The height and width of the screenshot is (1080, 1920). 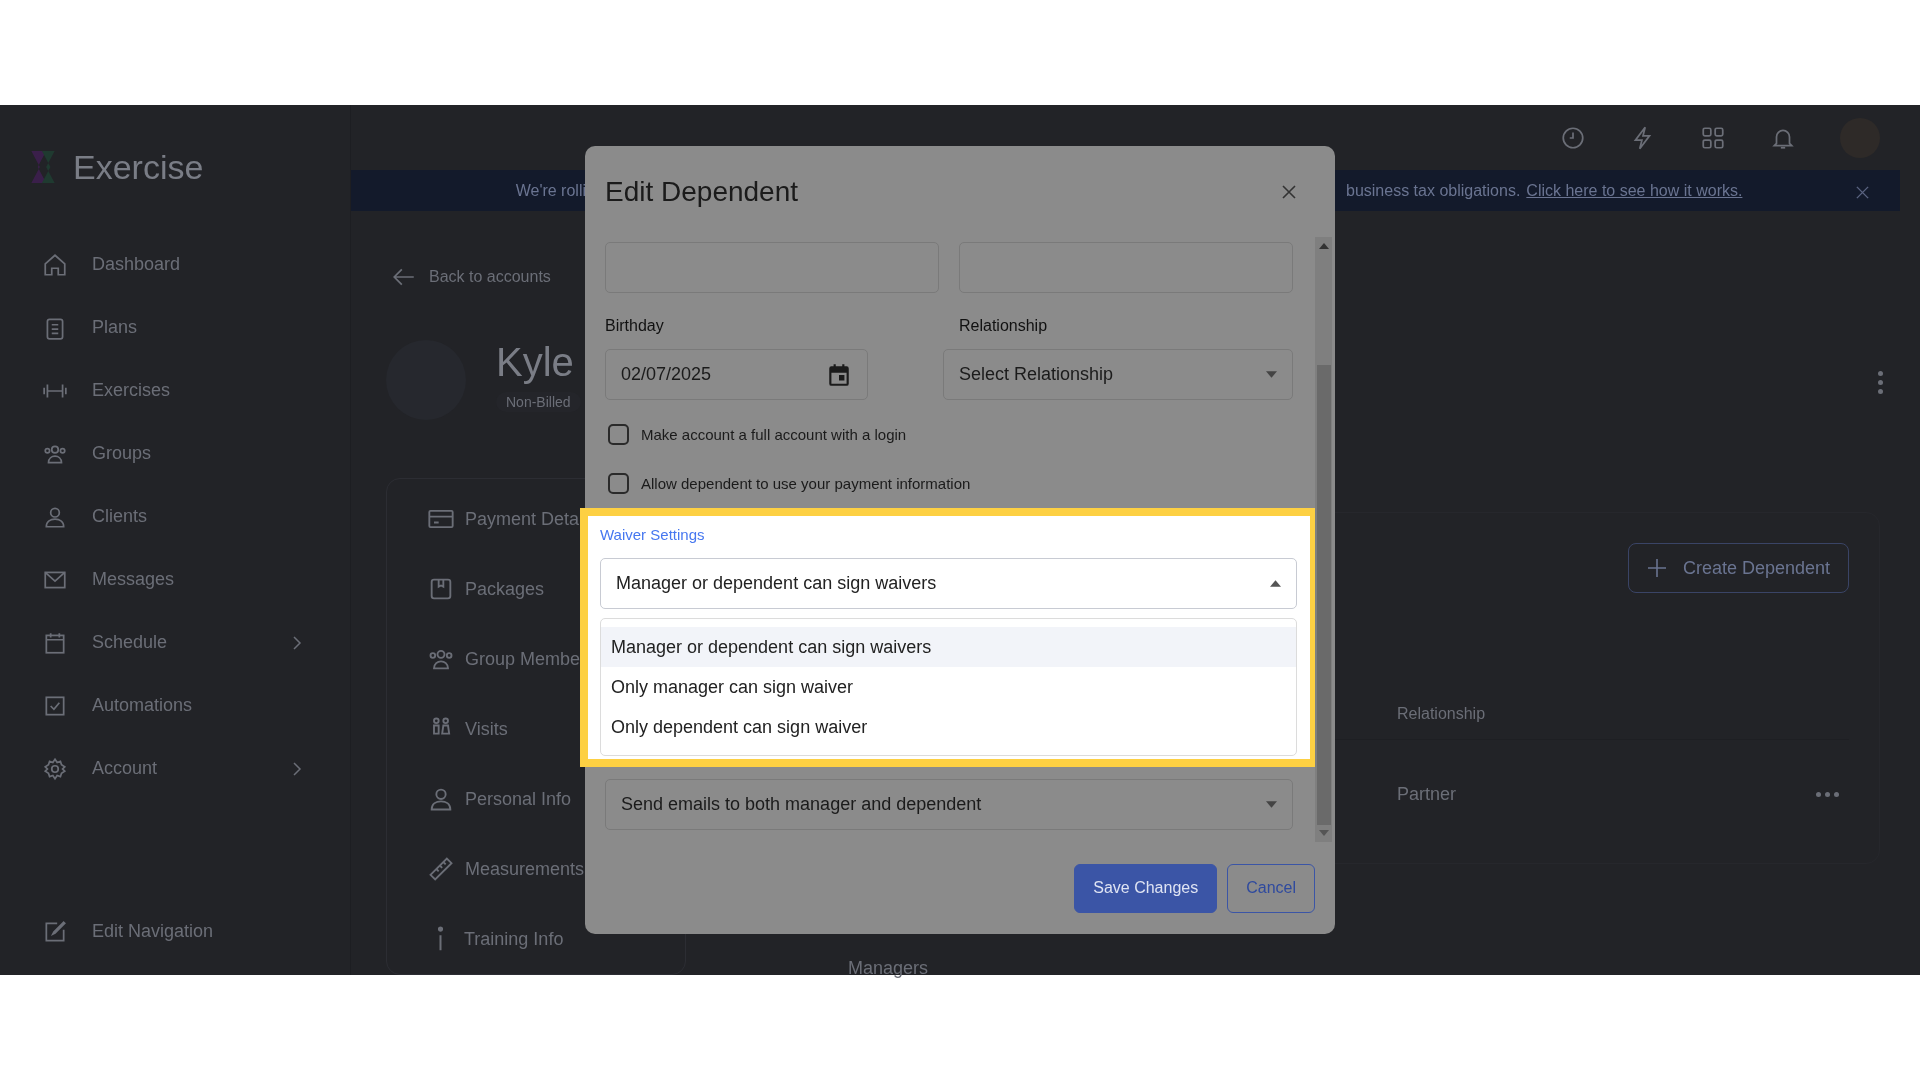 What do you see at coordinates (948, 647) in the screenshot?
I see `dropdown-option: Manager or dependent can sign waivers` at bounding box center [948, 647].